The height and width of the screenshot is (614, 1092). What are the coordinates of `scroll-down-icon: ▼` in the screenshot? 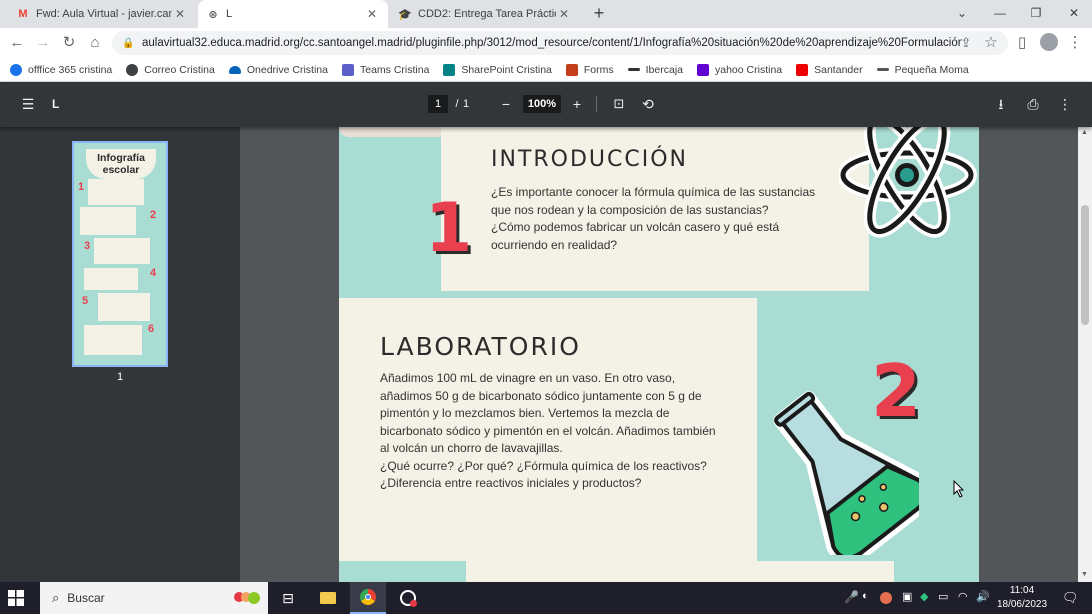 It's located at (1084, 574).